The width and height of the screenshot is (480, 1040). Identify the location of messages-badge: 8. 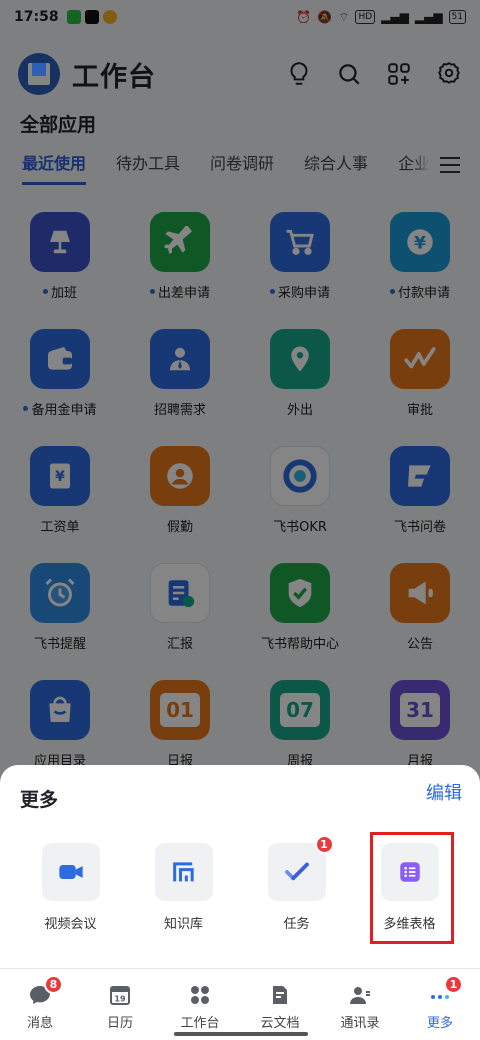
(53, 984).